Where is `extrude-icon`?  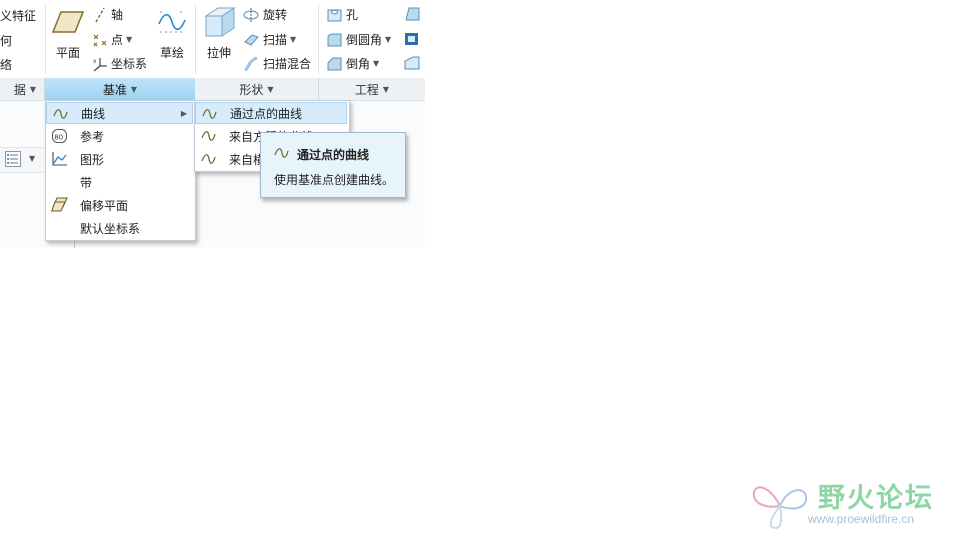
extrude-icon is located at coordinates (220, 22).